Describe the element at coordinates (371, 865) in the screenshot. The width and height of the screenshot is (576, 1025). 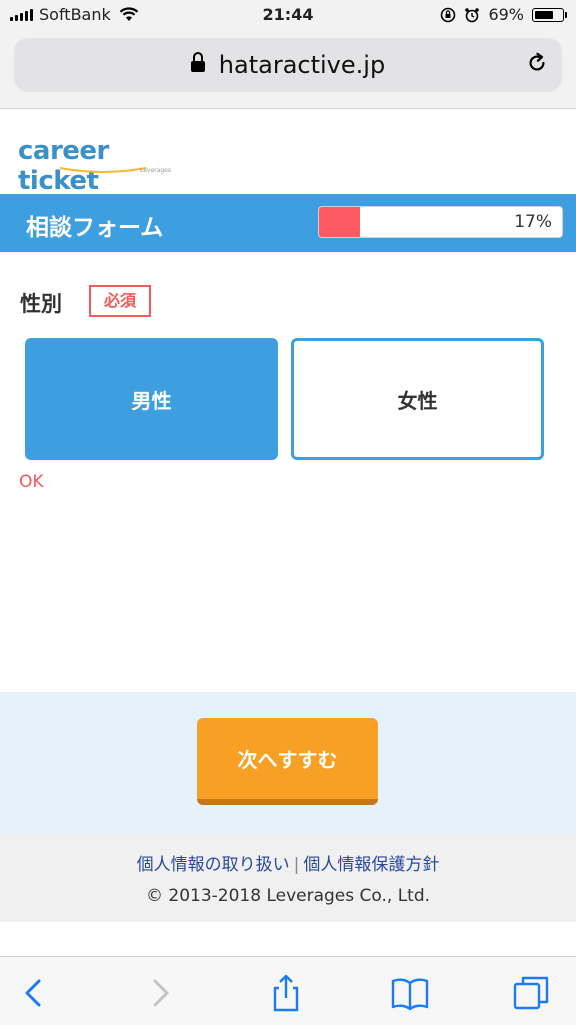
I see `privacy-policy-link: 個人情報保護方針` at that location.